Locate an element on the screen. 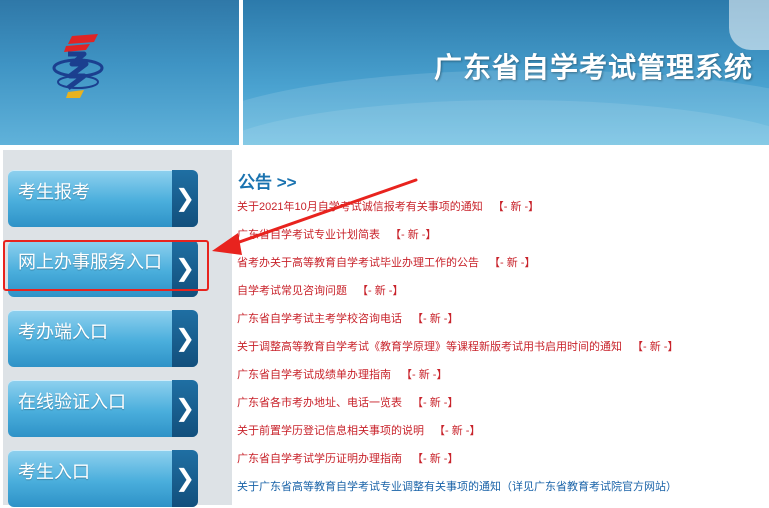  list-item: 关于2021年10月自学考试诚信报考有关事项的通知 【- 新 -】 is located at coordinates (503, 214).